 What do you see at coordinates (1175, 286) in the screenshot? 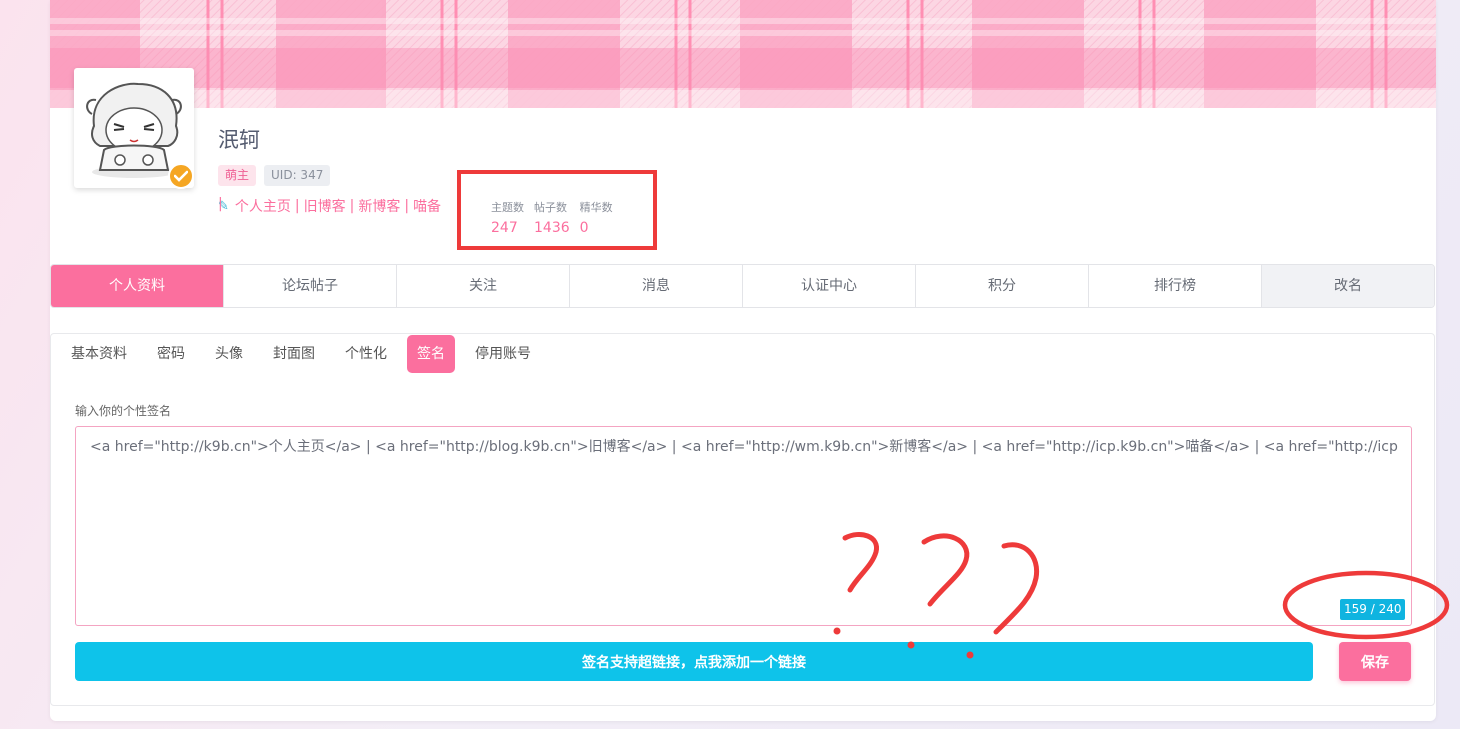
I see `tab-leaderboard: 排行榜` at bounding box center [1175, 286].